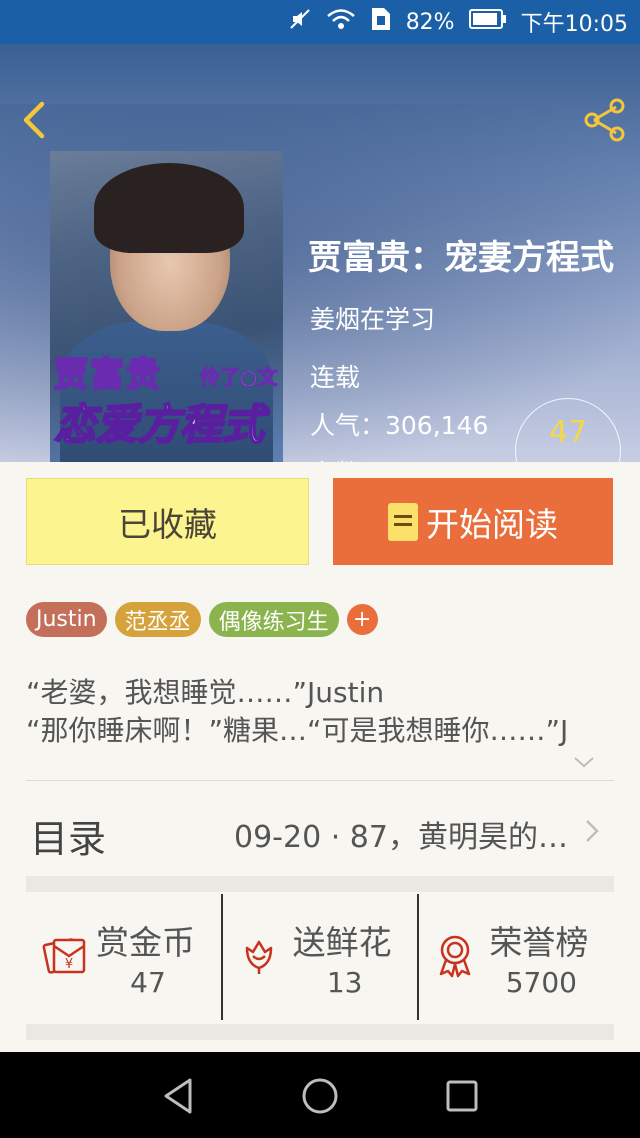 The width and height of the screenshot is (640, 1138). What do you see at coordinates (335, 377) in the screenshot?
I see `book-status: 连载` at bounding box center [335, 377].